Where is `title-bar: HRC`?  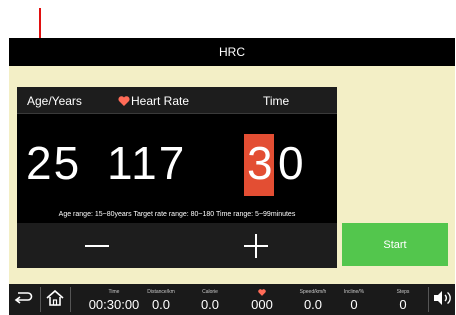 title-bar: HRC is located at coordinates (232, 52).